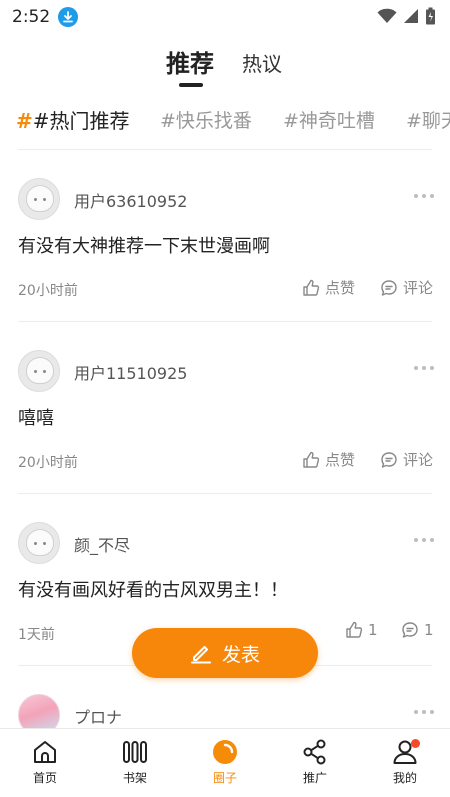  I want to click on bottom-nav: 首页 书架 圈子 推广 我的, so click(225, 762).